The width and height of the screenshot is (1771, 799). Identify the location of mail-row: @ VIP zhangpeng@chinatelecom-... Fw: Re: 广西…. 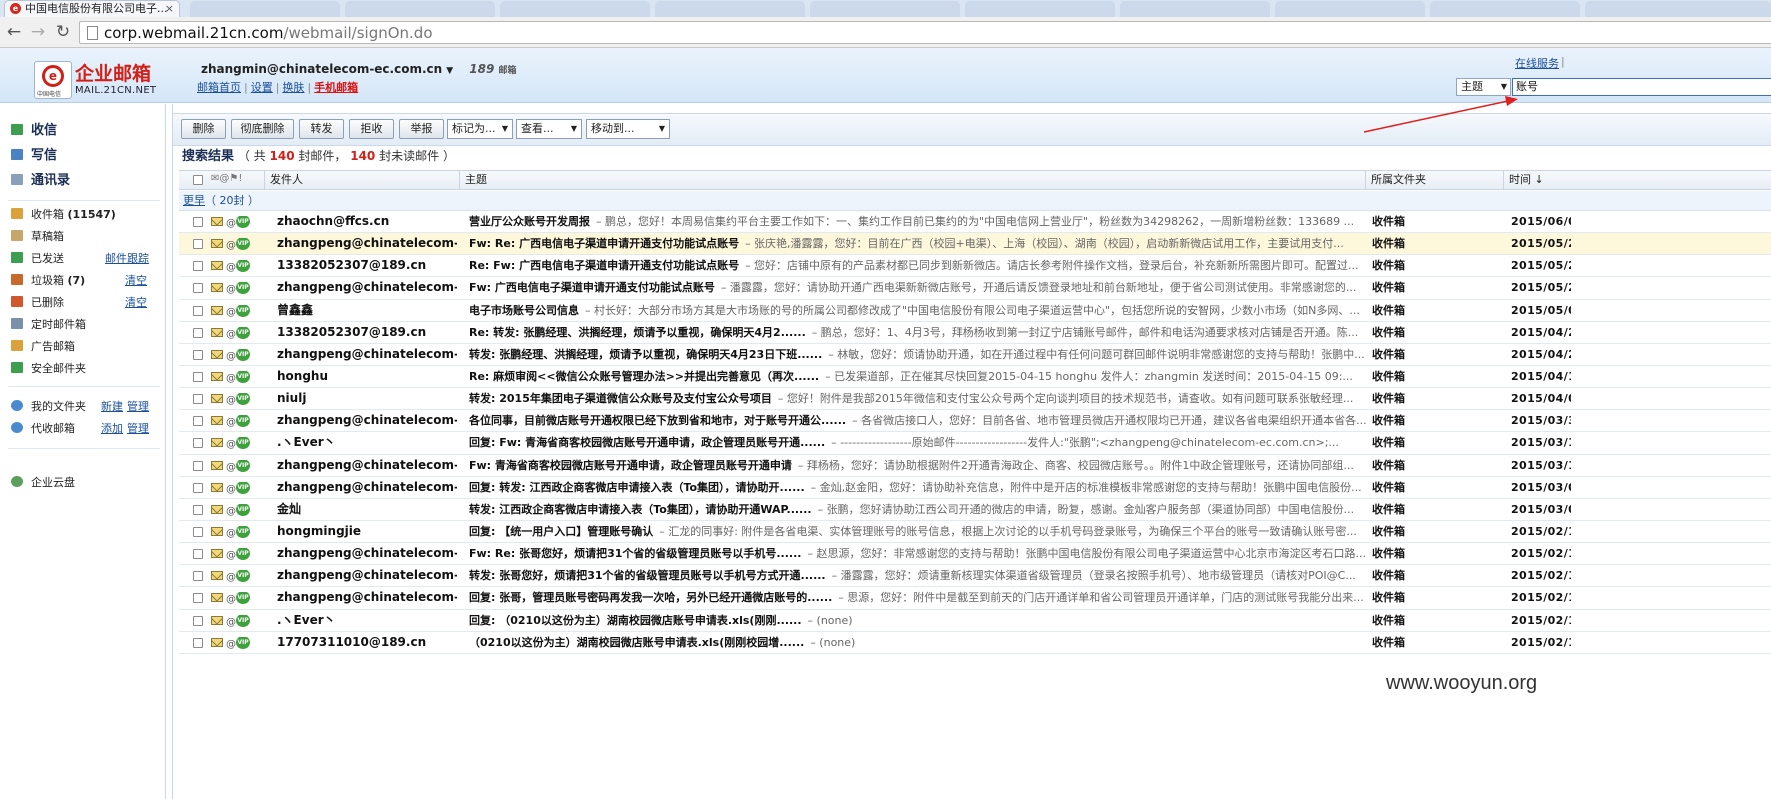
(975, 244).